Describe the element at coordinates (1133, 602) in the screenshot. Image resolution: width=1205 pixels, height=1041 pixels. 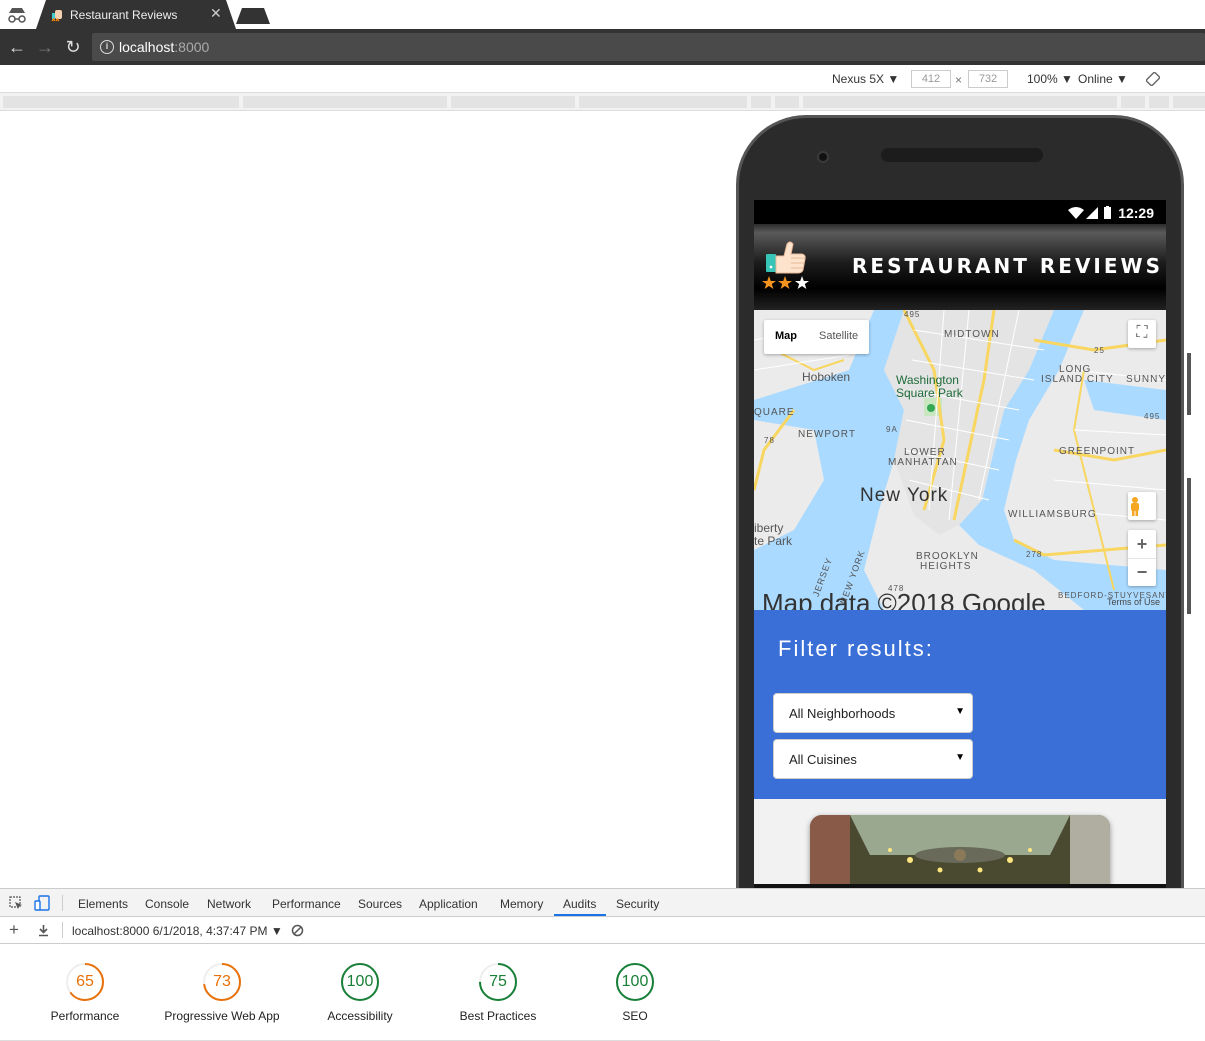
I see `terms-link: Terms of Use` at that location.